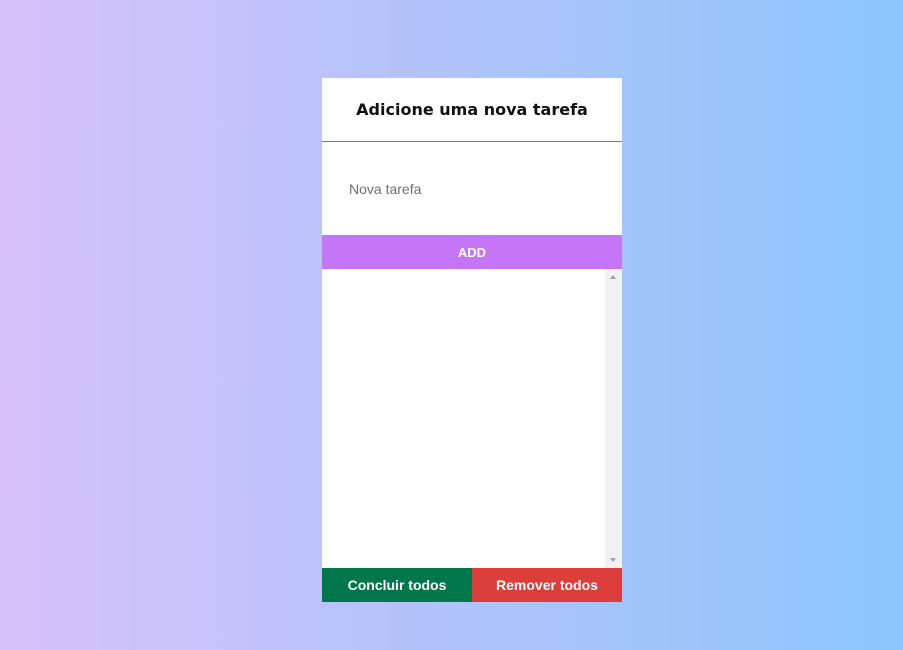 The height and width of the screenshot is (650, 903). Describe the element at coordinates (613, 418) in the screenshot. I see `scrollbar` at that location.